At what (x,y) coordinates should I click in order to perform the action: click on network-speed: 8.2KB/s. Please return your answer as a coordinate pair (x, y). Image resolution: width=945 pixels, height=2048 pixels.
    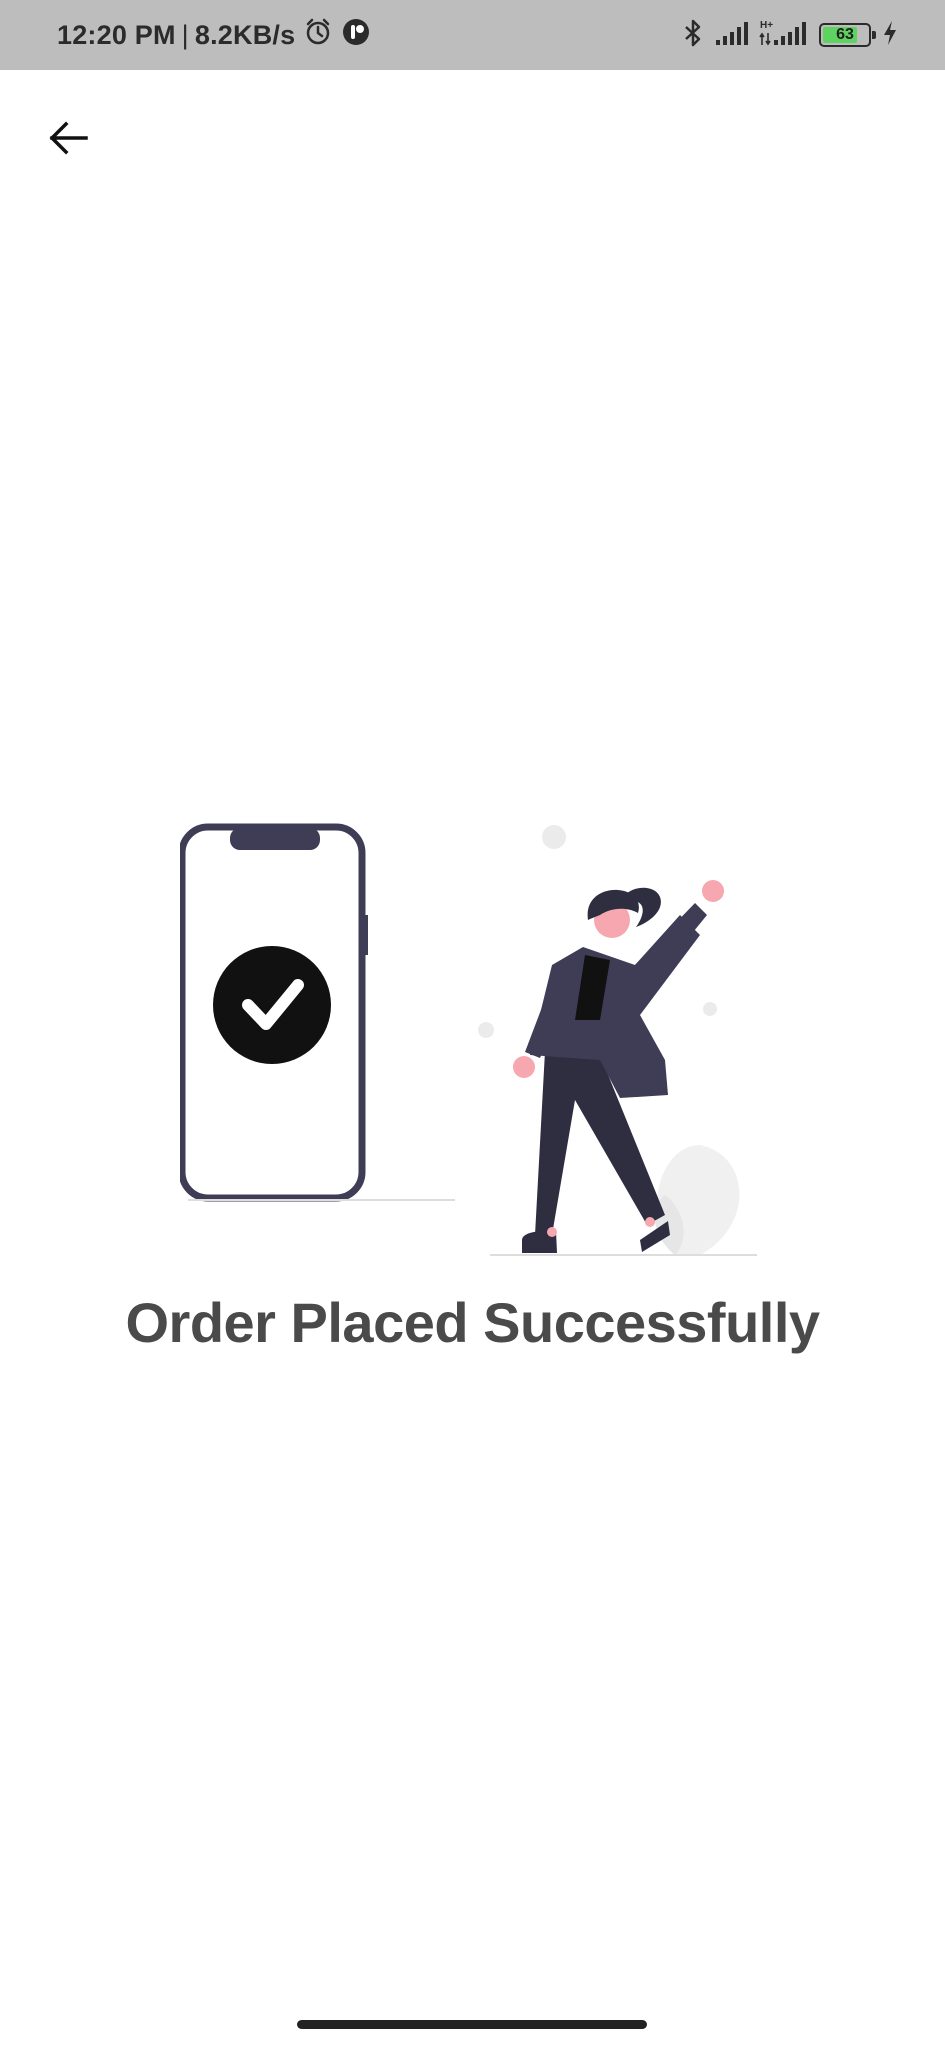
    Looking at the image, I should click on (245, 34).